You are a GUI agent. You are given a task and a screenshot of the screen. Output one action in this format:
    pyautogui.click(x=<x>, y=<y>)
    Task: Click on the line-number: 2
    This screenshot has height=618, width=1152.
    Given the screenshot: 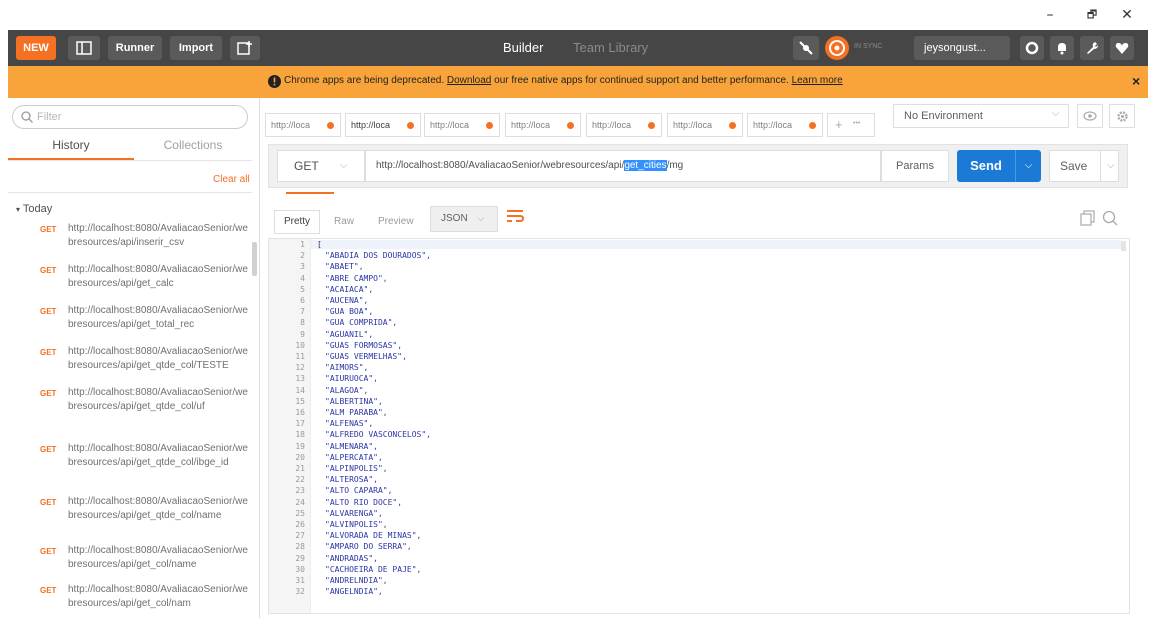 What is the action you would take?
    pyautogui.click(x=302, y=256)
    